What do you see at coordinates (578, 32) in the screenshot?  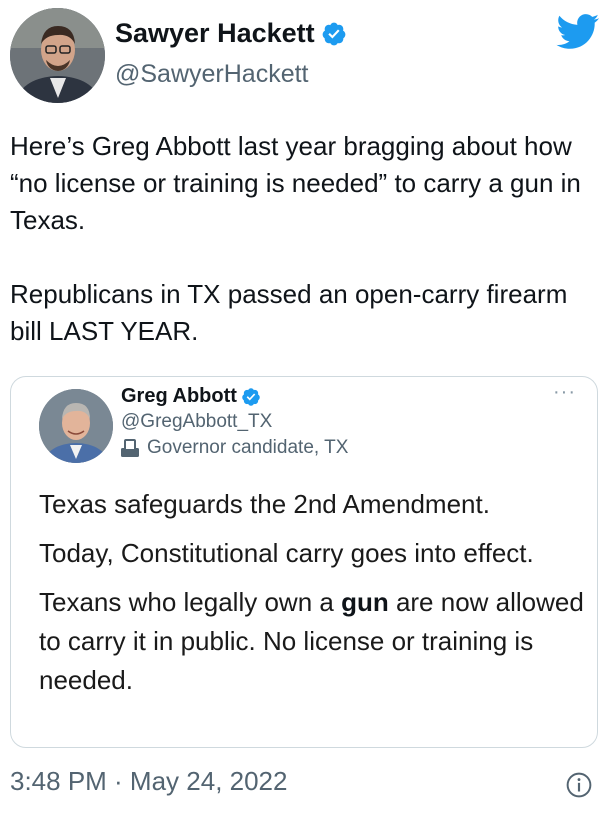 I see `twitter-bird-icon` at bounding box center [578, 32].